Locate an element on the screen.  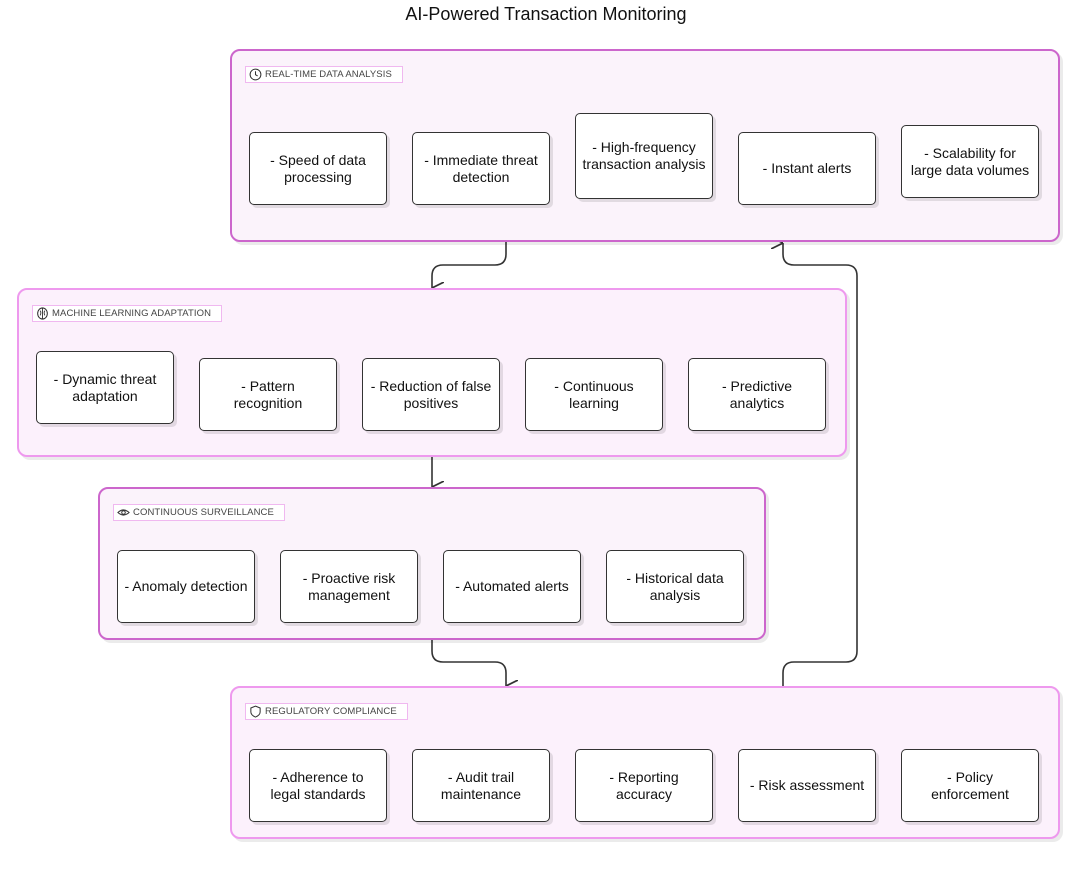
node-instant-alerts: - Instant alerts is located at coordinates (807, 168).